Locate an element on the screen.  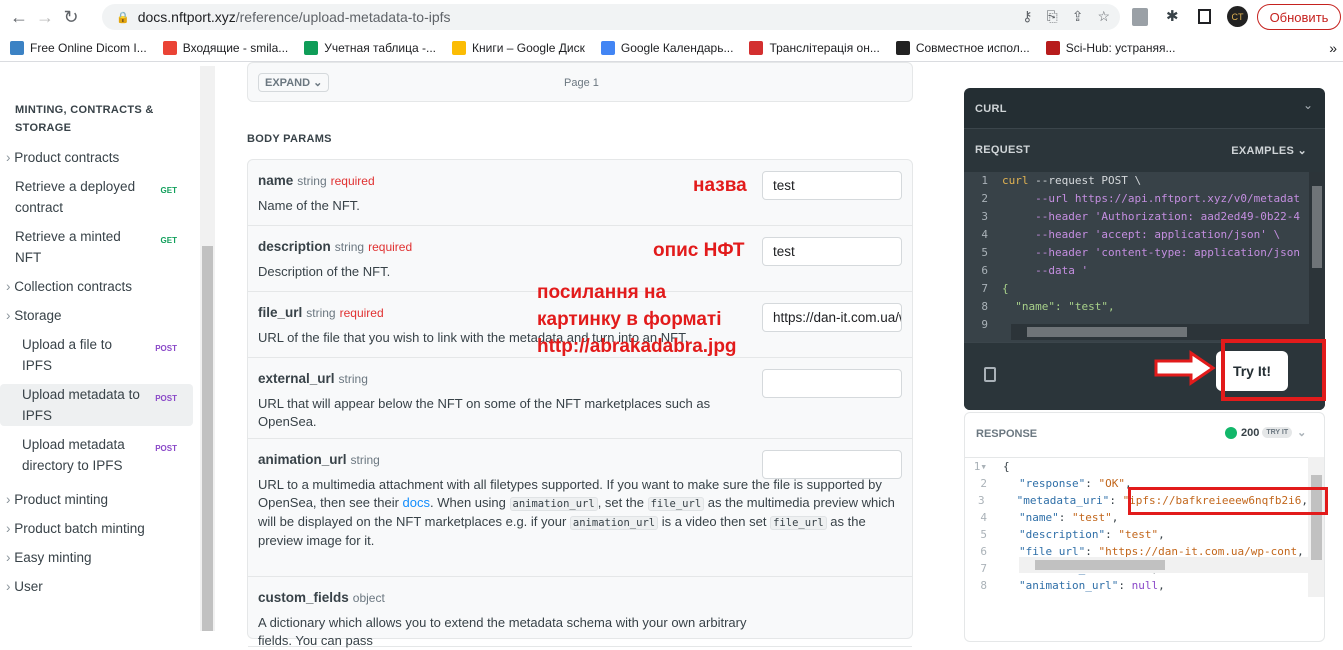
response-vscrollbar is located at coordinates (1316, 527).